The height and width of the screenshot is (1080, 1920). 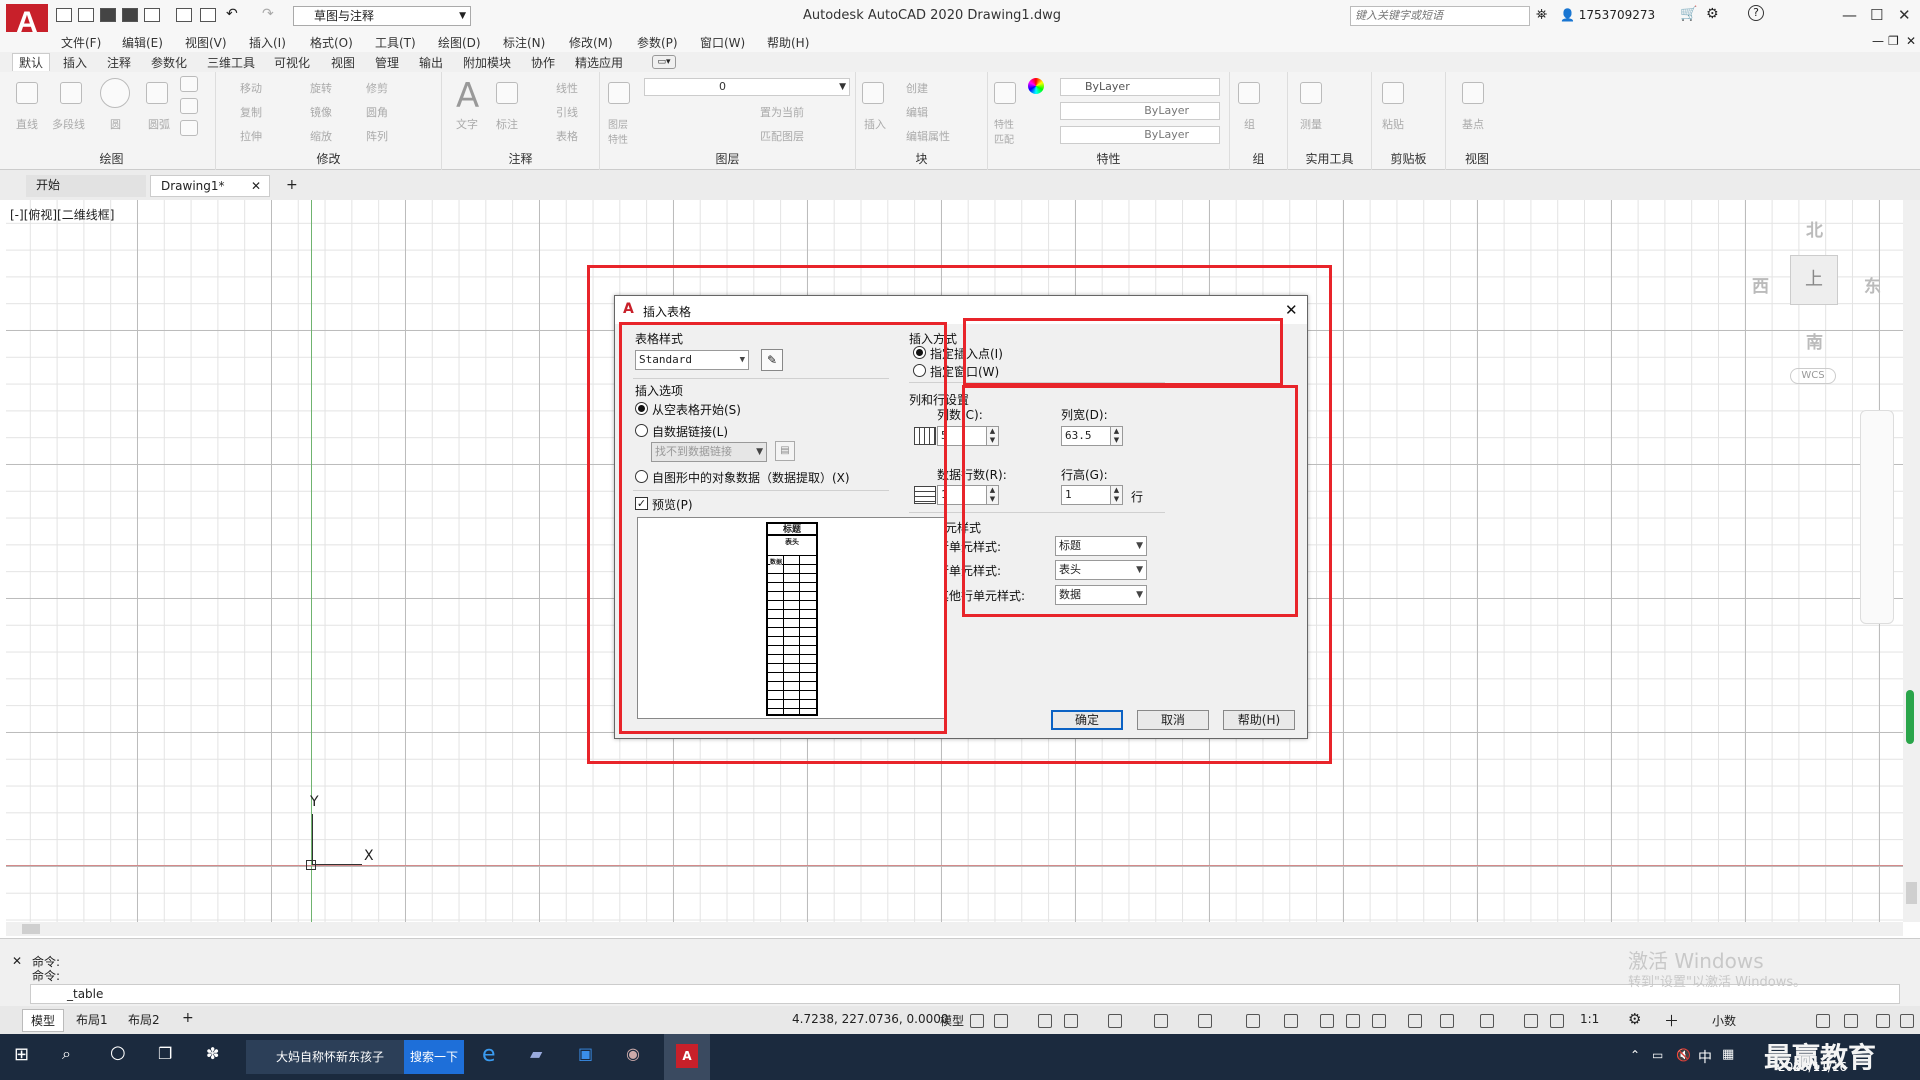 I want to click on tray-up-icon: ⌃, so click(x=1635, y=1055).